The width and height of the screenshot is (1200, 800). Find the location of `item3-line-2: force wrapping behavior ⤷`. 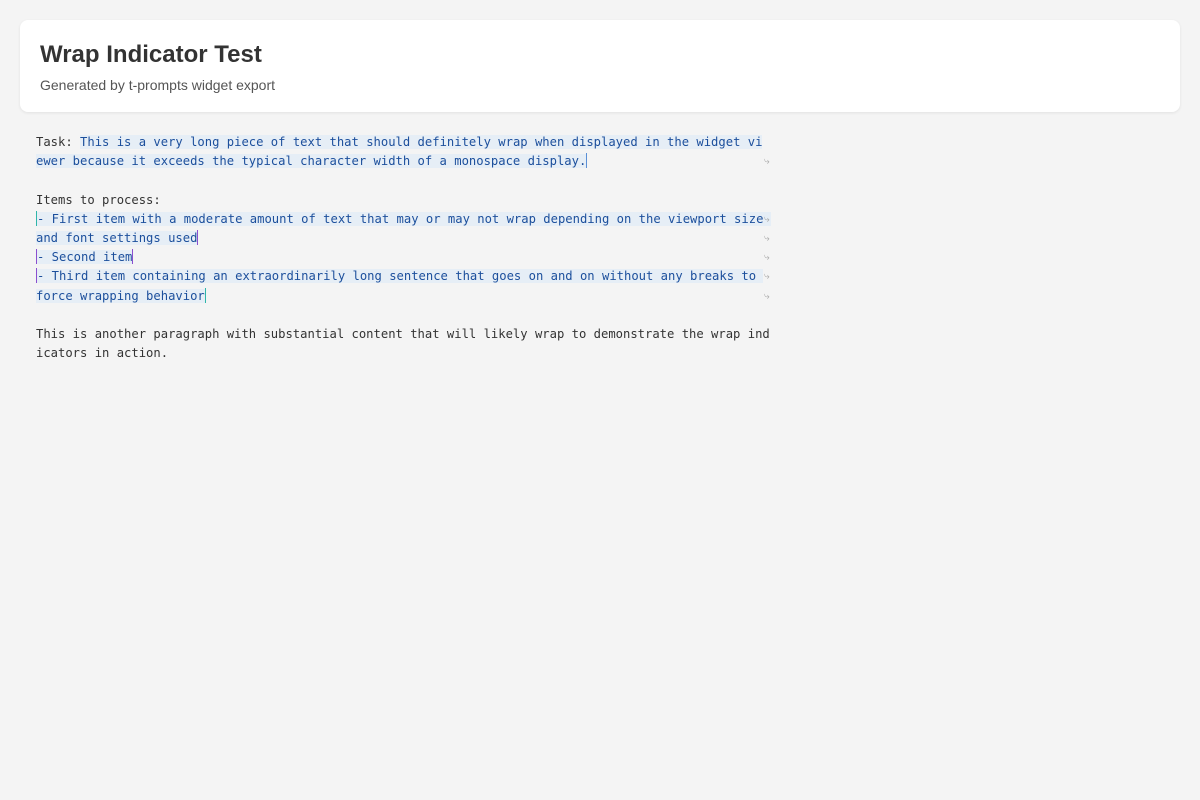

item3-line-2: force wrapping behavior ⤷ is located at coordinates (406, 296).